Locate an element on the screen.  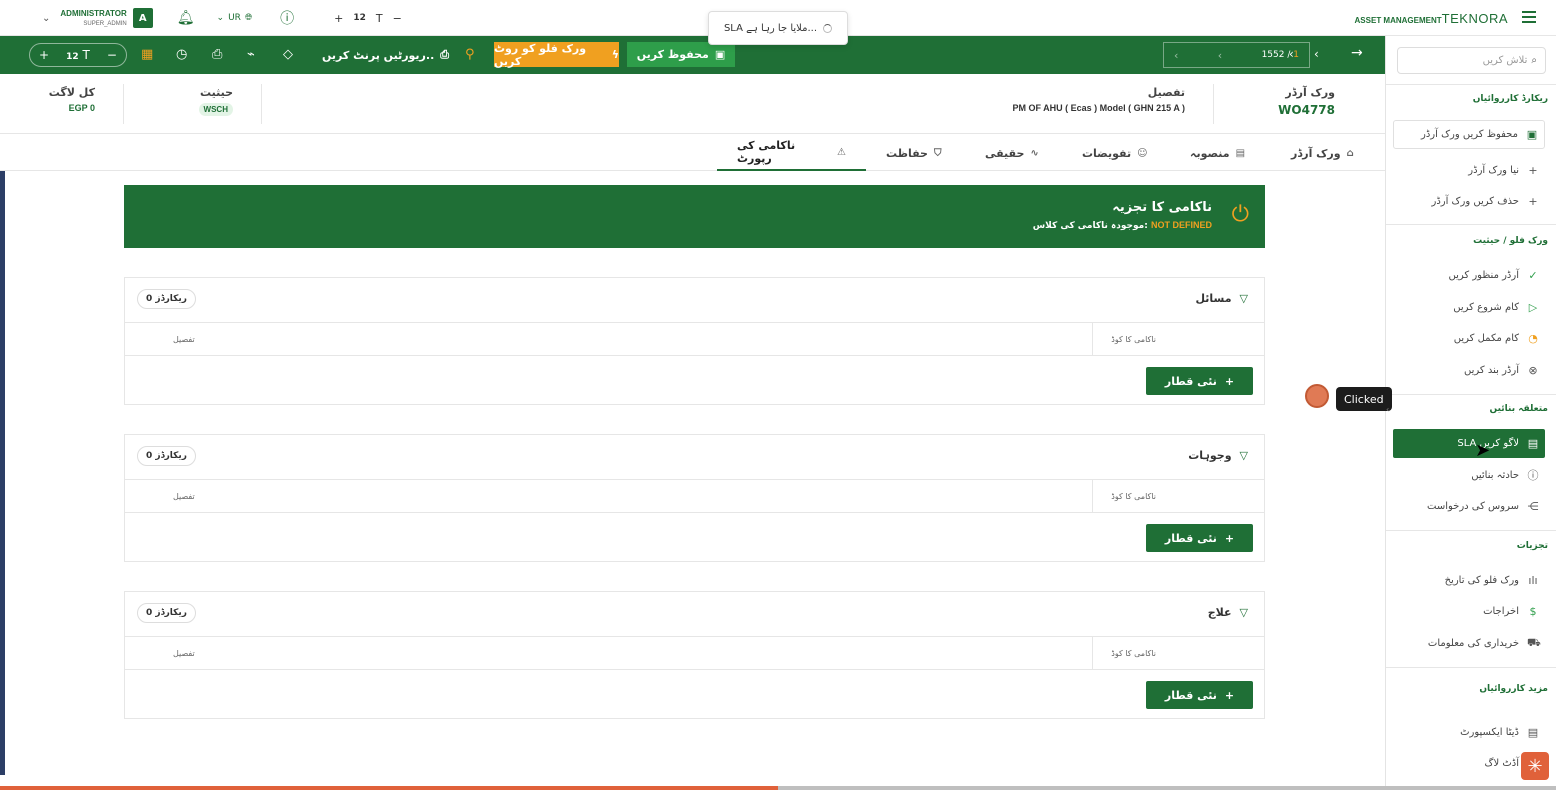
warning-icon: ⚠ is located at coordinates (841, 152).